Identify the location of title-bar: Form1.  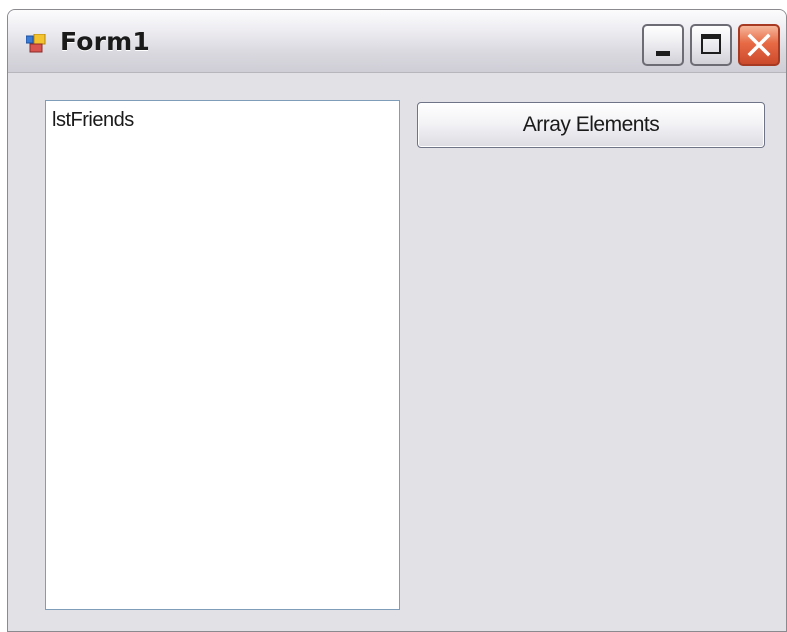
(397, 41).